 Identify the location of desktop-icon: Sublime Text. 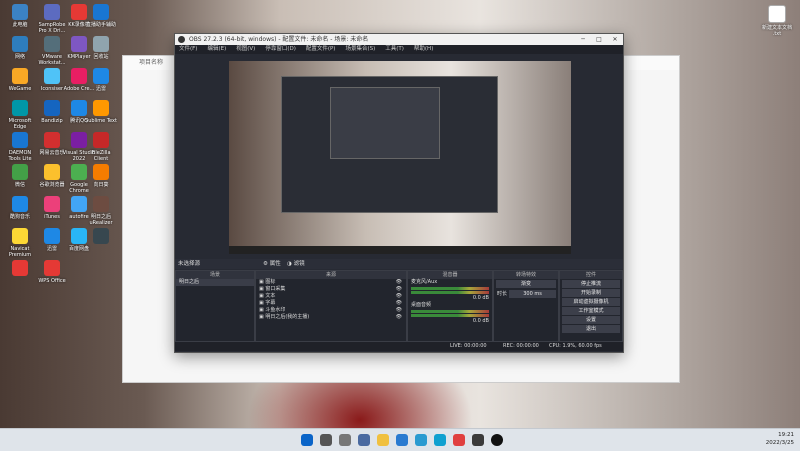
(101, 112).